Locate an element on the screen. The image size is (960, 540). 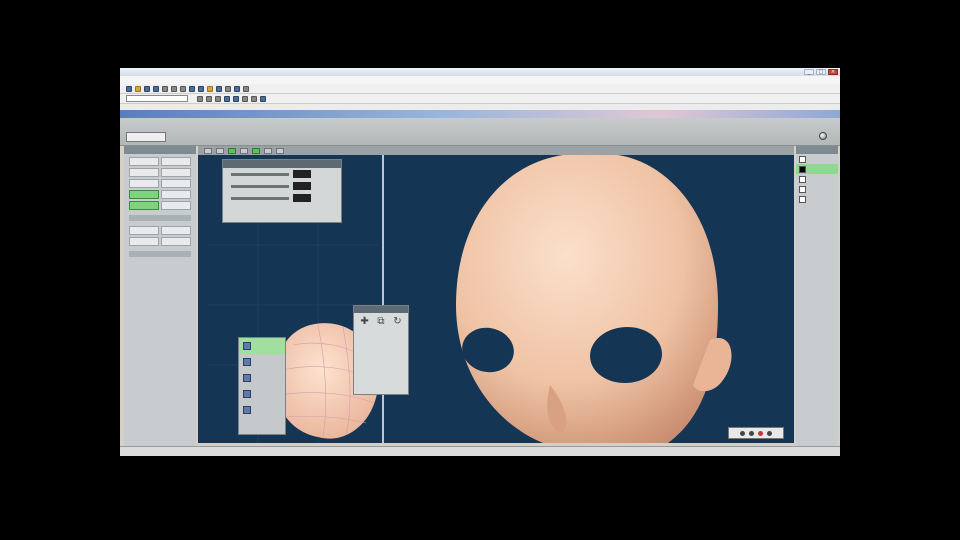
object-row-selected is located at coordinates (817, 169).